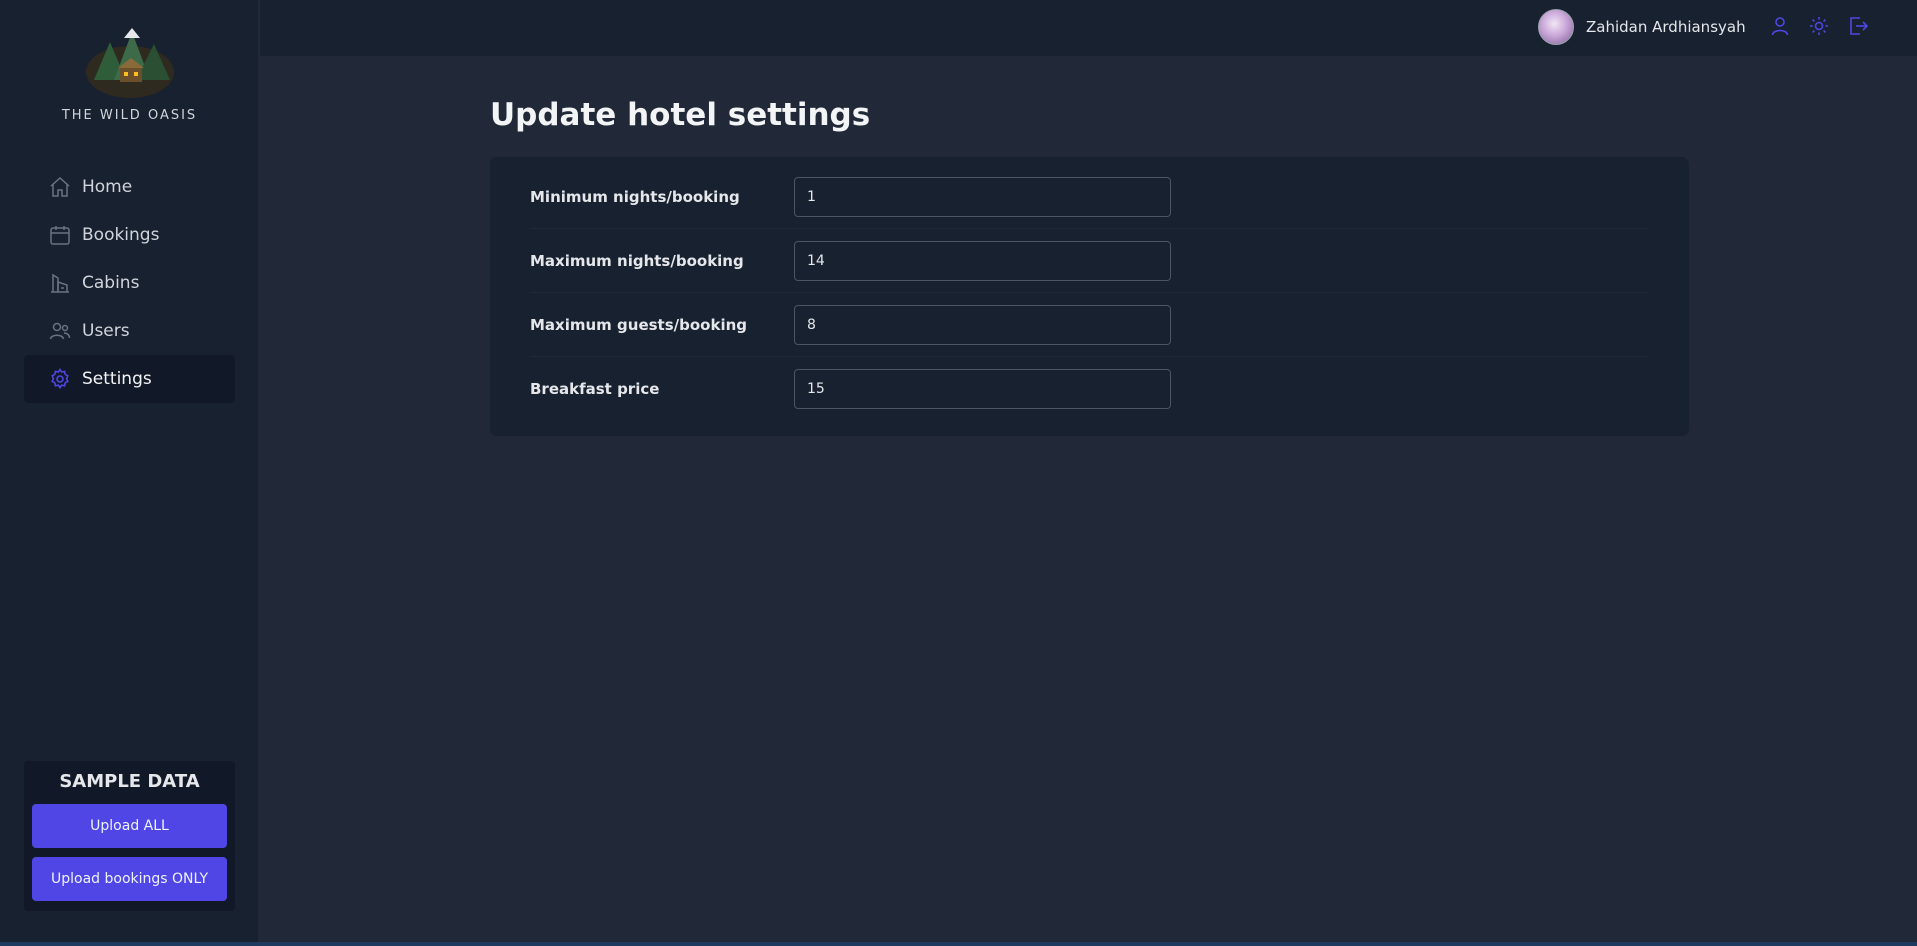 The height and width of the screenshot is (946, 1917). I want to click on nav-item-users: Users, so click(129, 331).